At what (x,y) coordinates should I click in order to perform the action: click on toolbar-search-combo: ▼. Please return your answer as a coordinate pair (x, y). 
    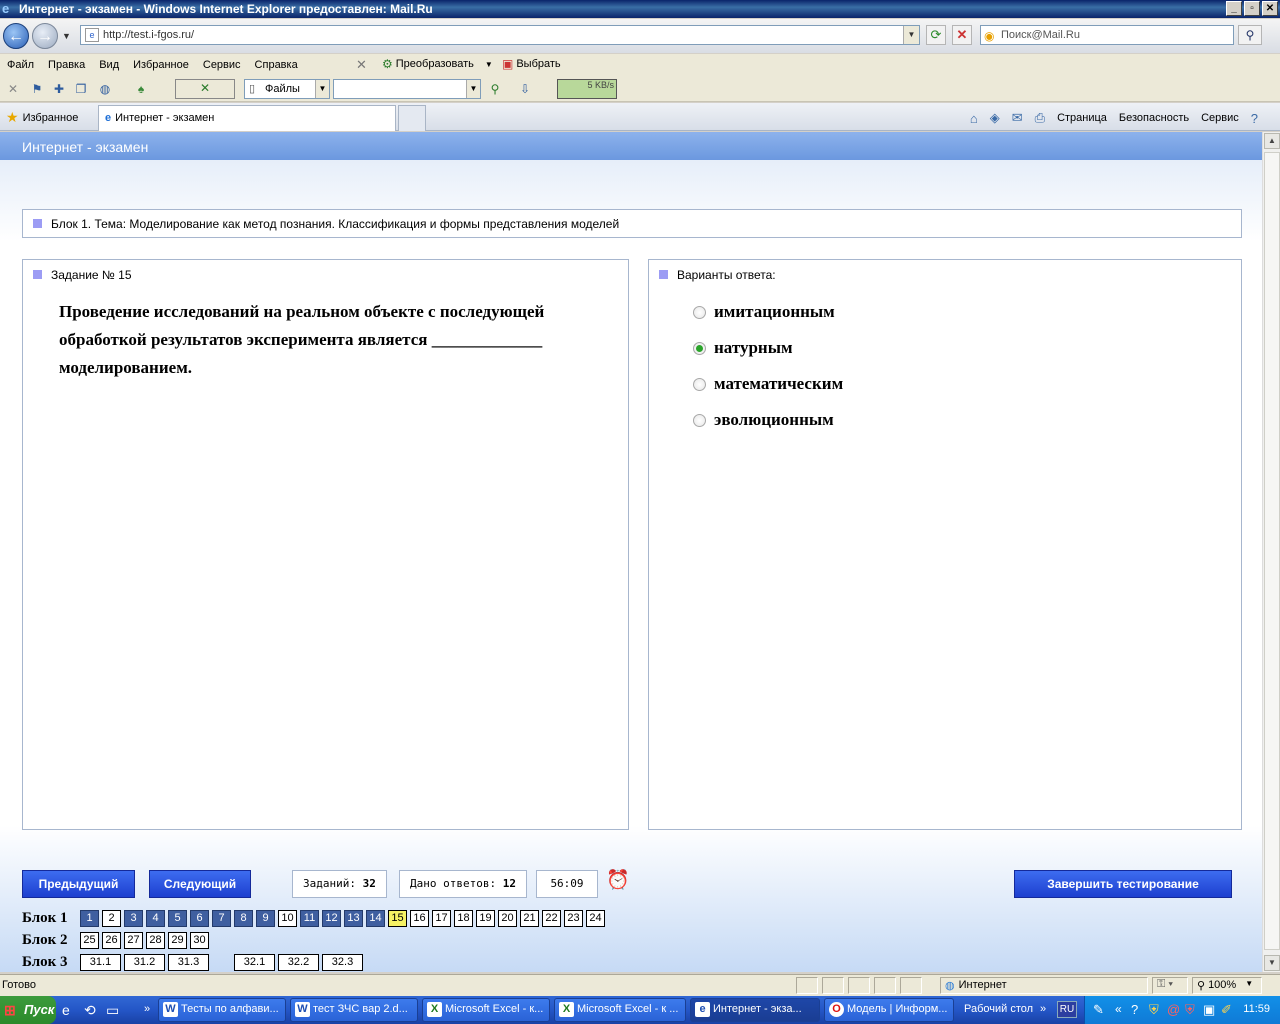
    Looking at the image, I should click on (407, 89).